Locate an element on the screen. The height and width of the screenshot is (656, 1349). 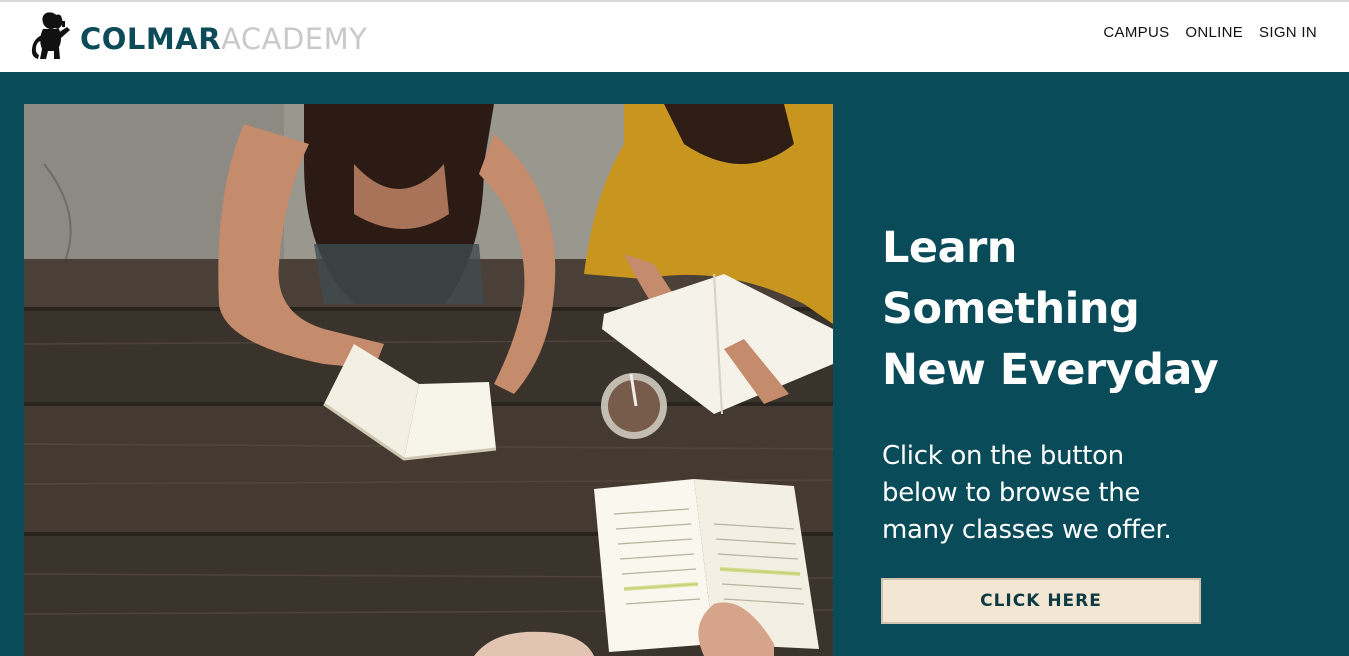
hero-headline: Learn Something New Everyday is located at coordinates (1050, 309).